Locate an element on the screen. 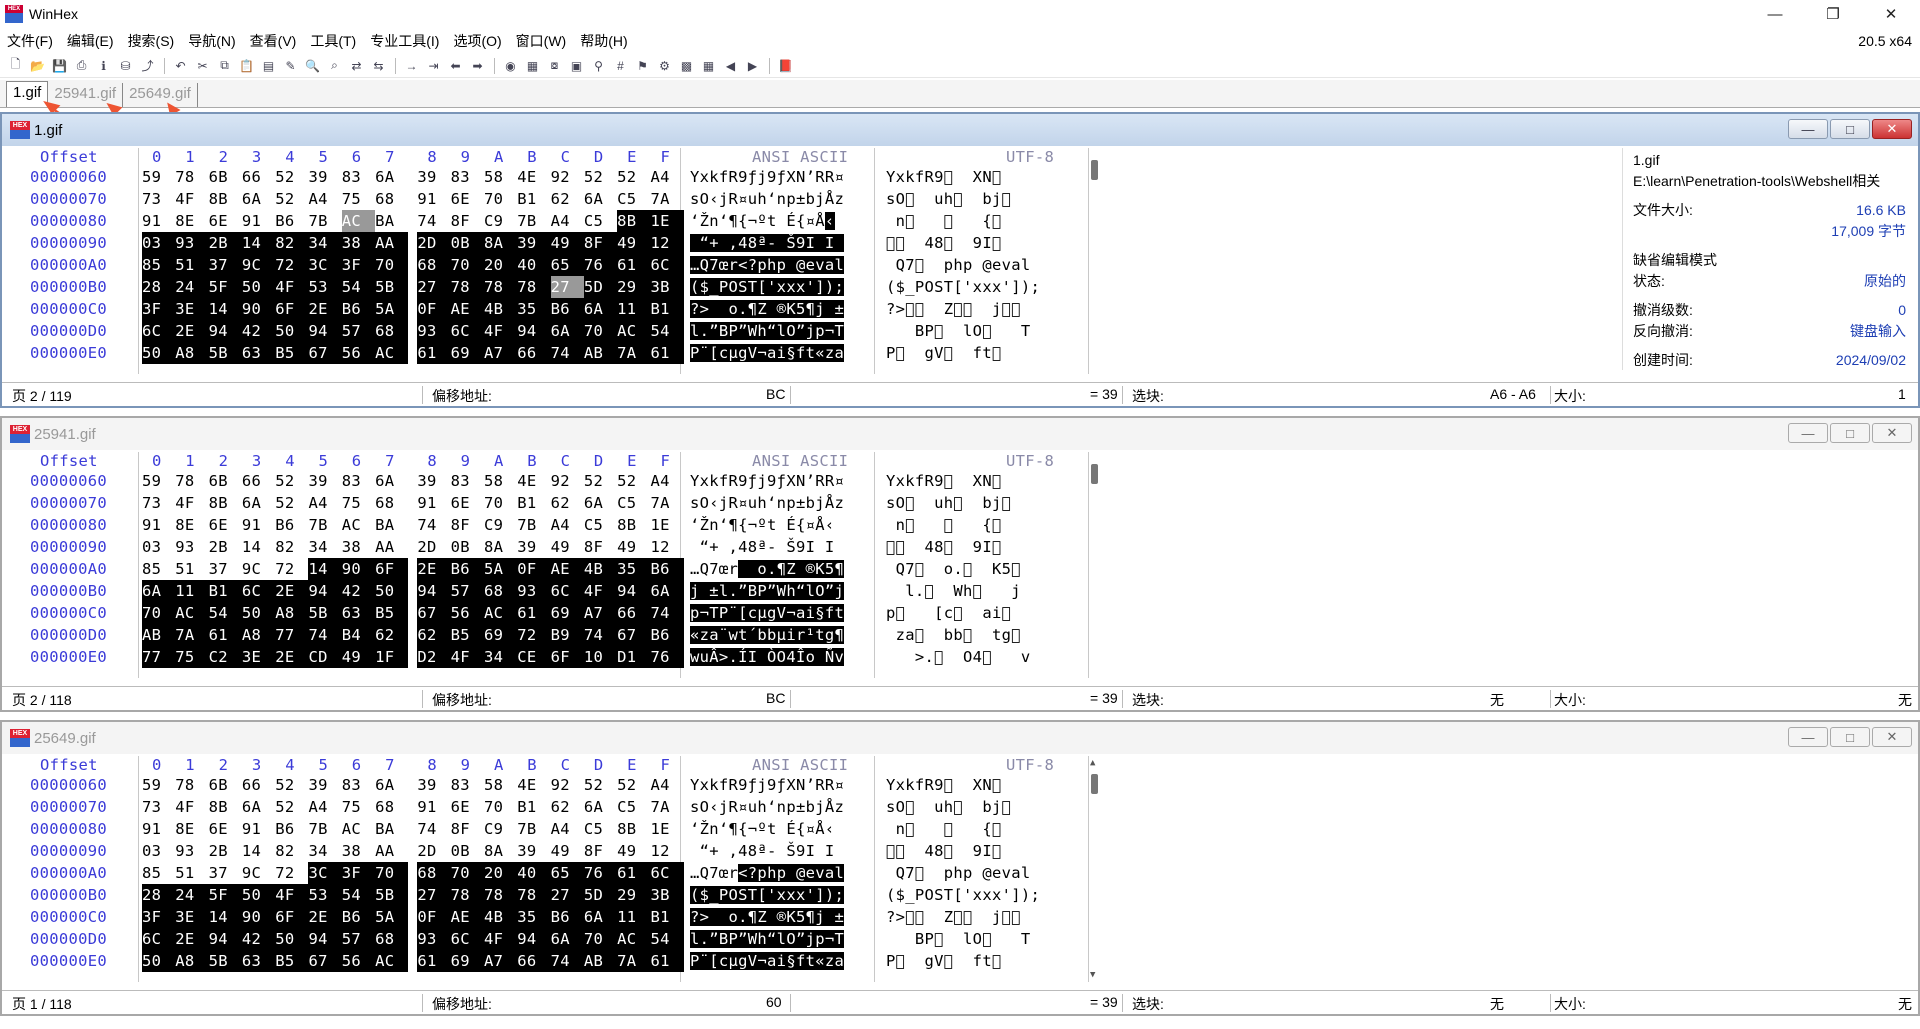 The width and height of the screenshot is (1920, 1029). ansi-text: …Q7œr<?php @eval is located at coordinates (777, 265).